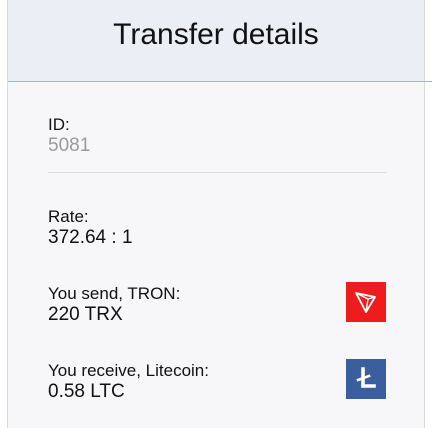 The height and width of the screenshot is (428, 433). I want to click on tron-icon, so click(366, 302).